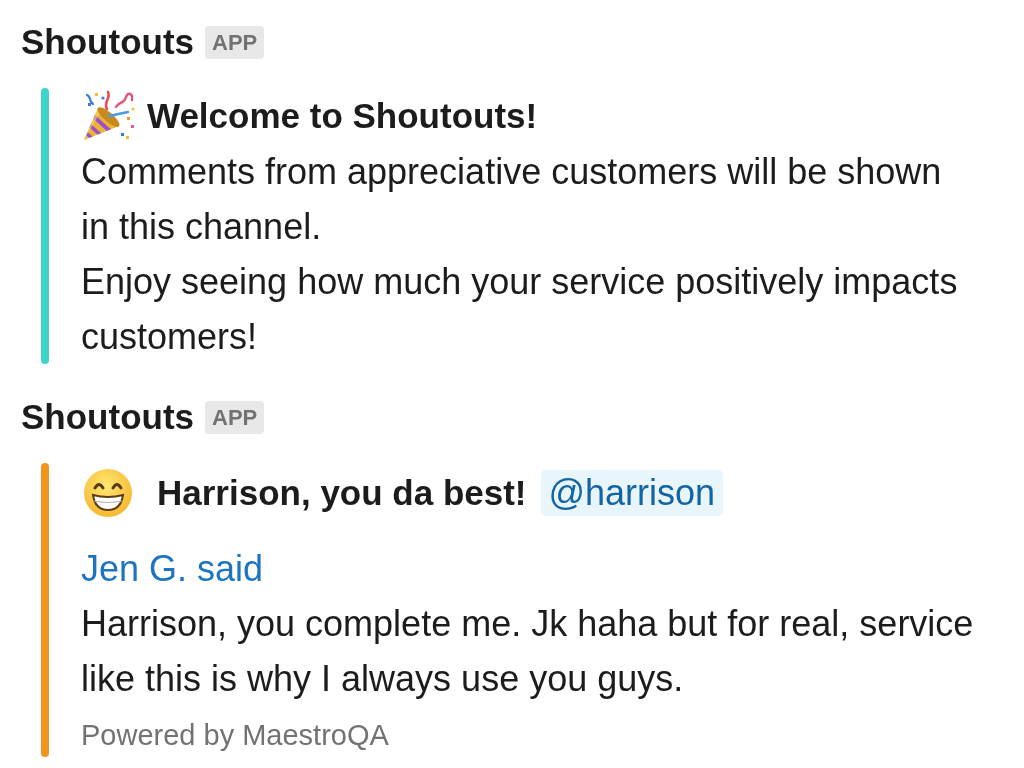 The width and height of the screenshot is (1024, 768). What do you see at coordinates (109, 116) in the screenshot?
I see `party-popper-icon` at bounding box center [109, 116].